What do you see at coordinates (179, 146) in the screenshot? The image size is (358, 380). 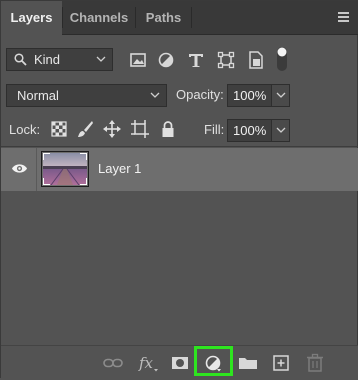 I see `panel-divider` at bounding box center [179, 146].